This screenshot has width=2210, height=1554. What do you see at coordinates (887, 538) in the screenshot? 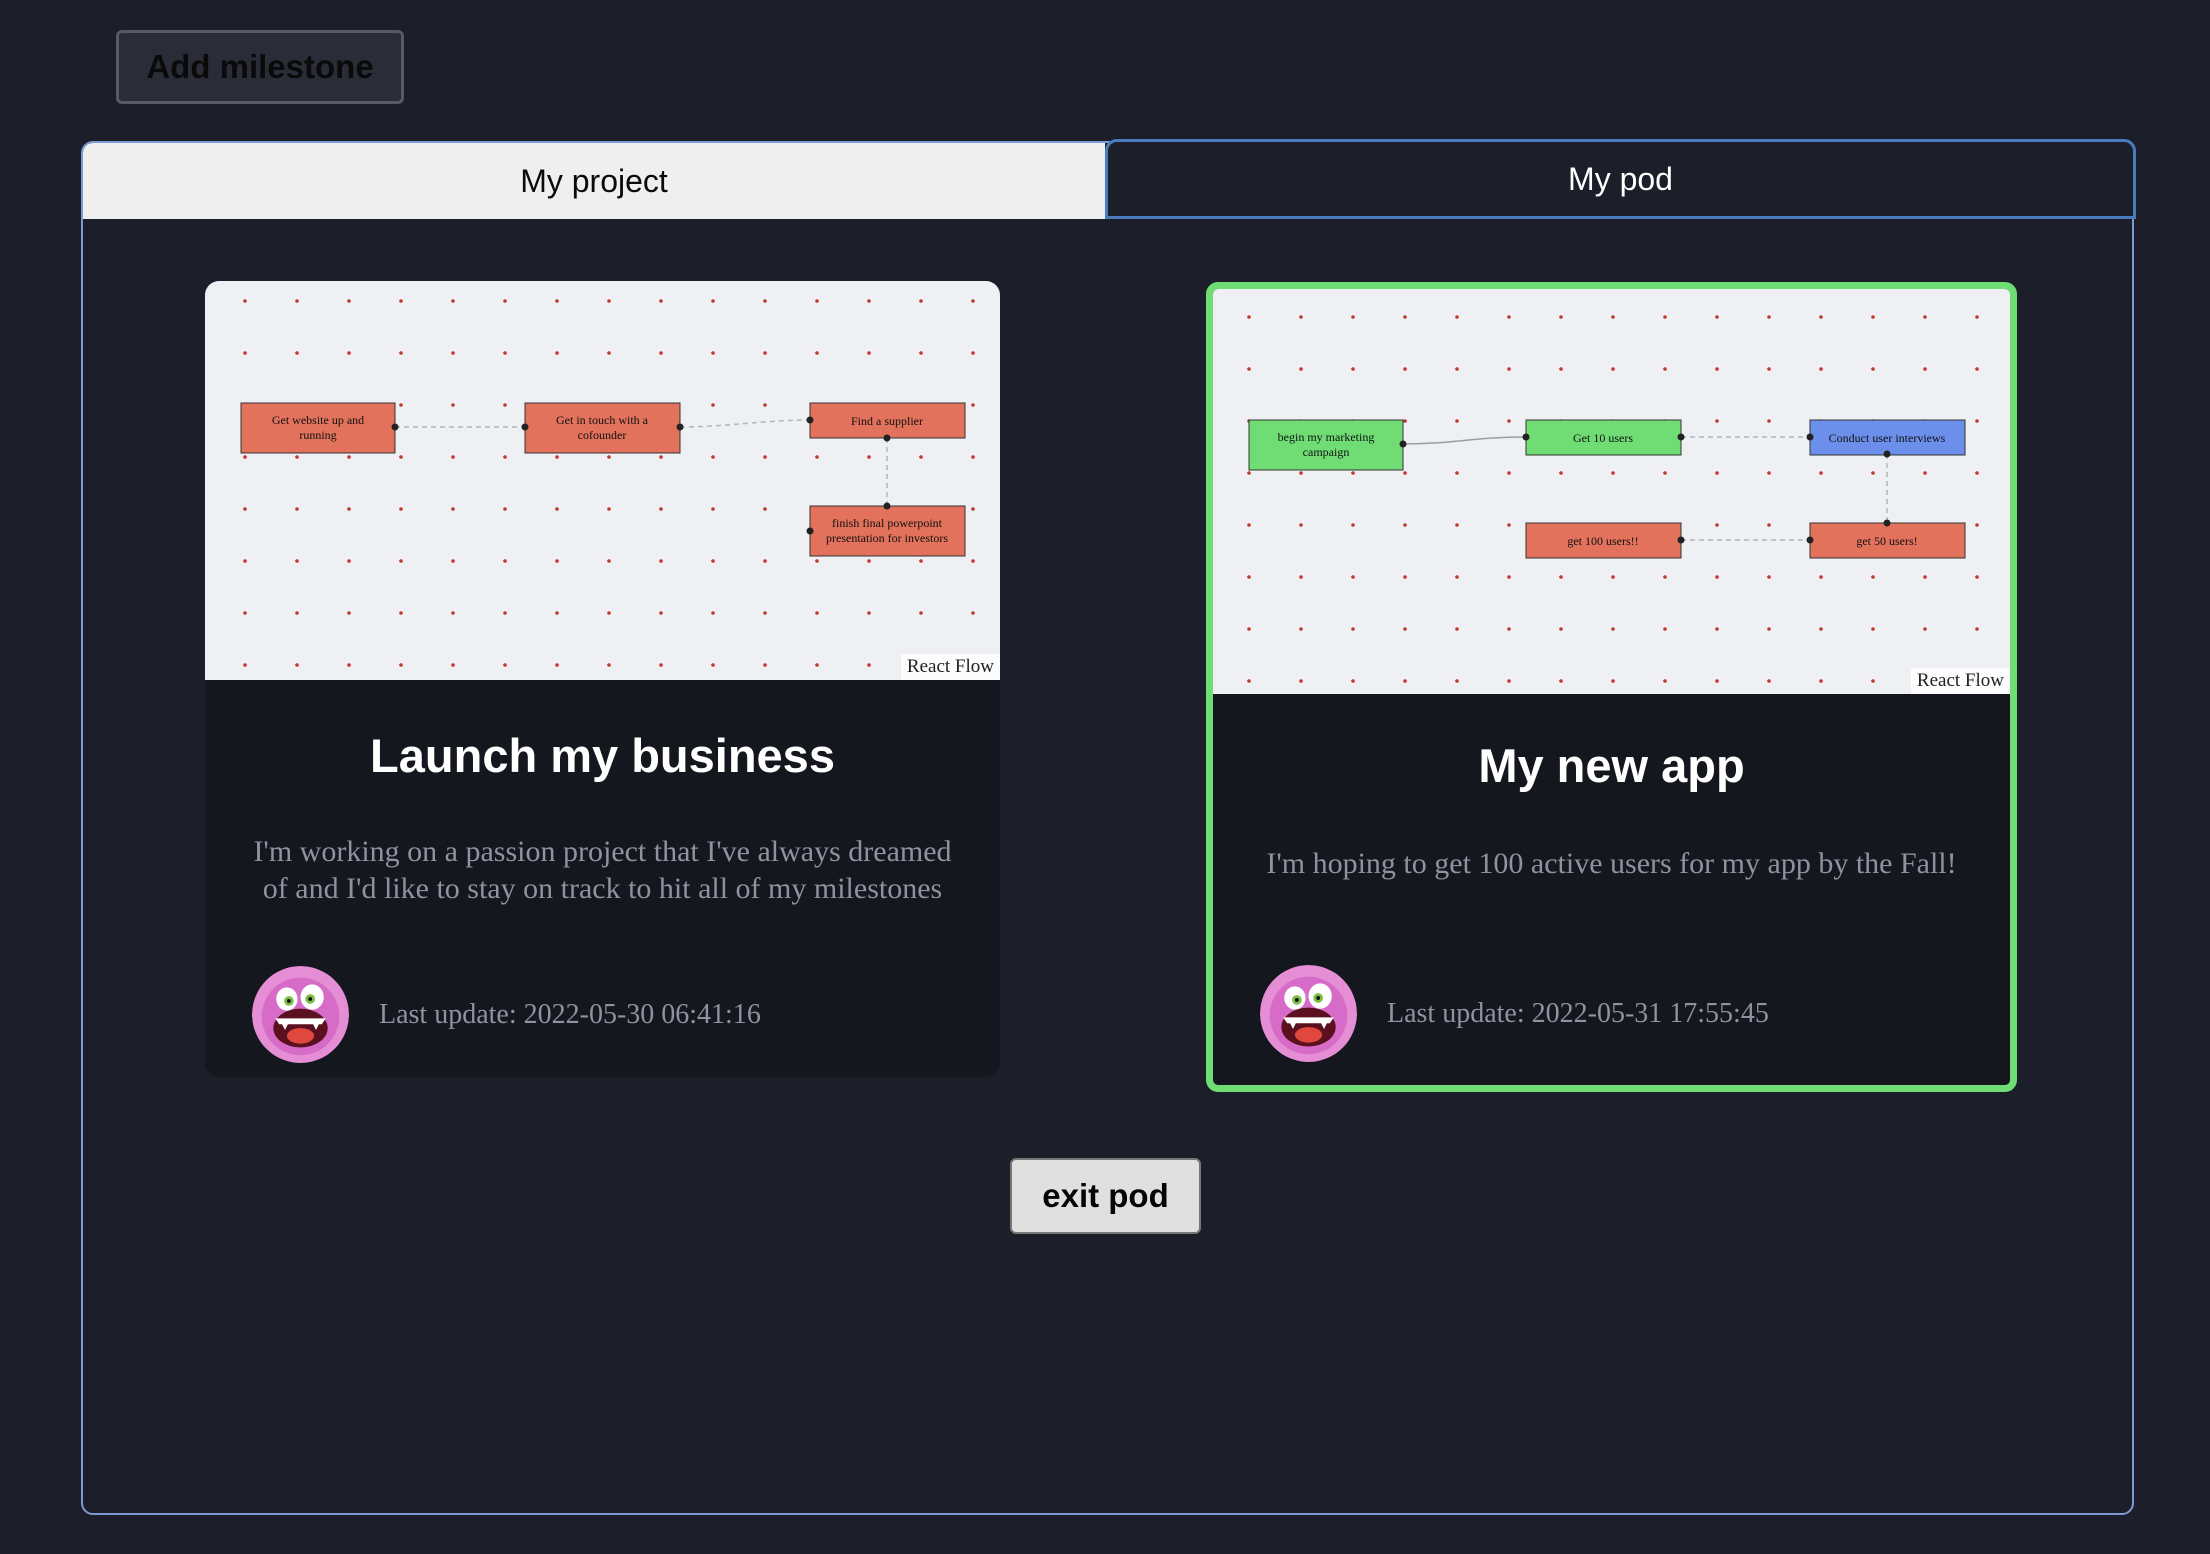
I see `flow-node-label: presentation for investors` at bounding box center [887, 538].